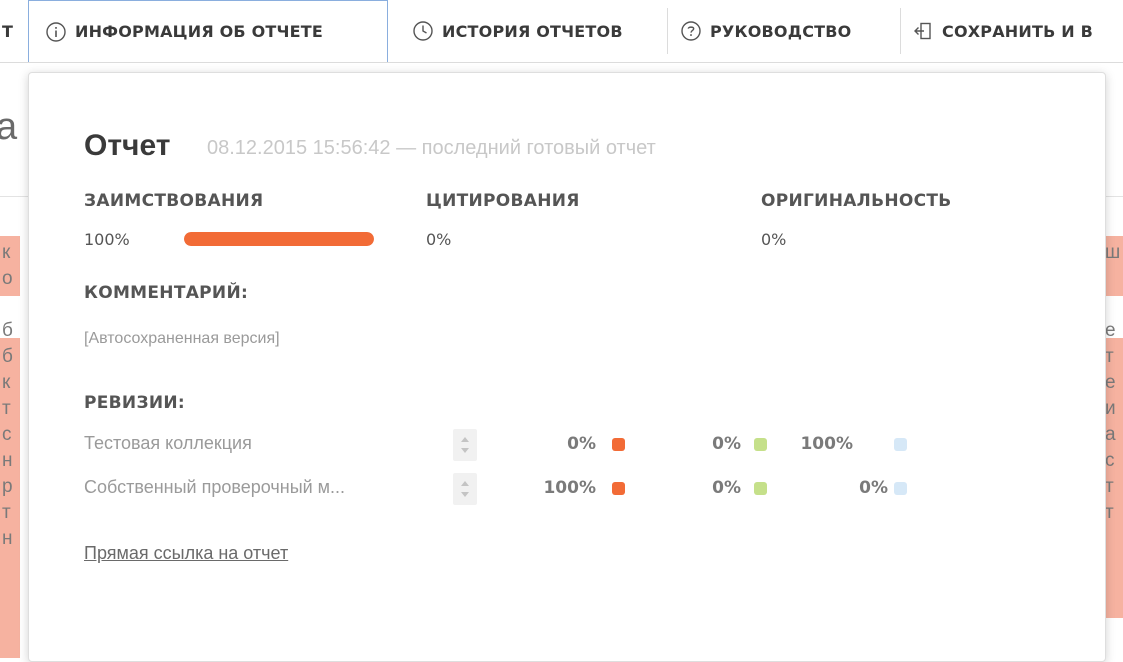 The image size is (1123, 662). What do you see at coordinates (168, 443) in the screenshot?
I see `revision-name: Тестовая коллекция` at bounding box center [168, 443].